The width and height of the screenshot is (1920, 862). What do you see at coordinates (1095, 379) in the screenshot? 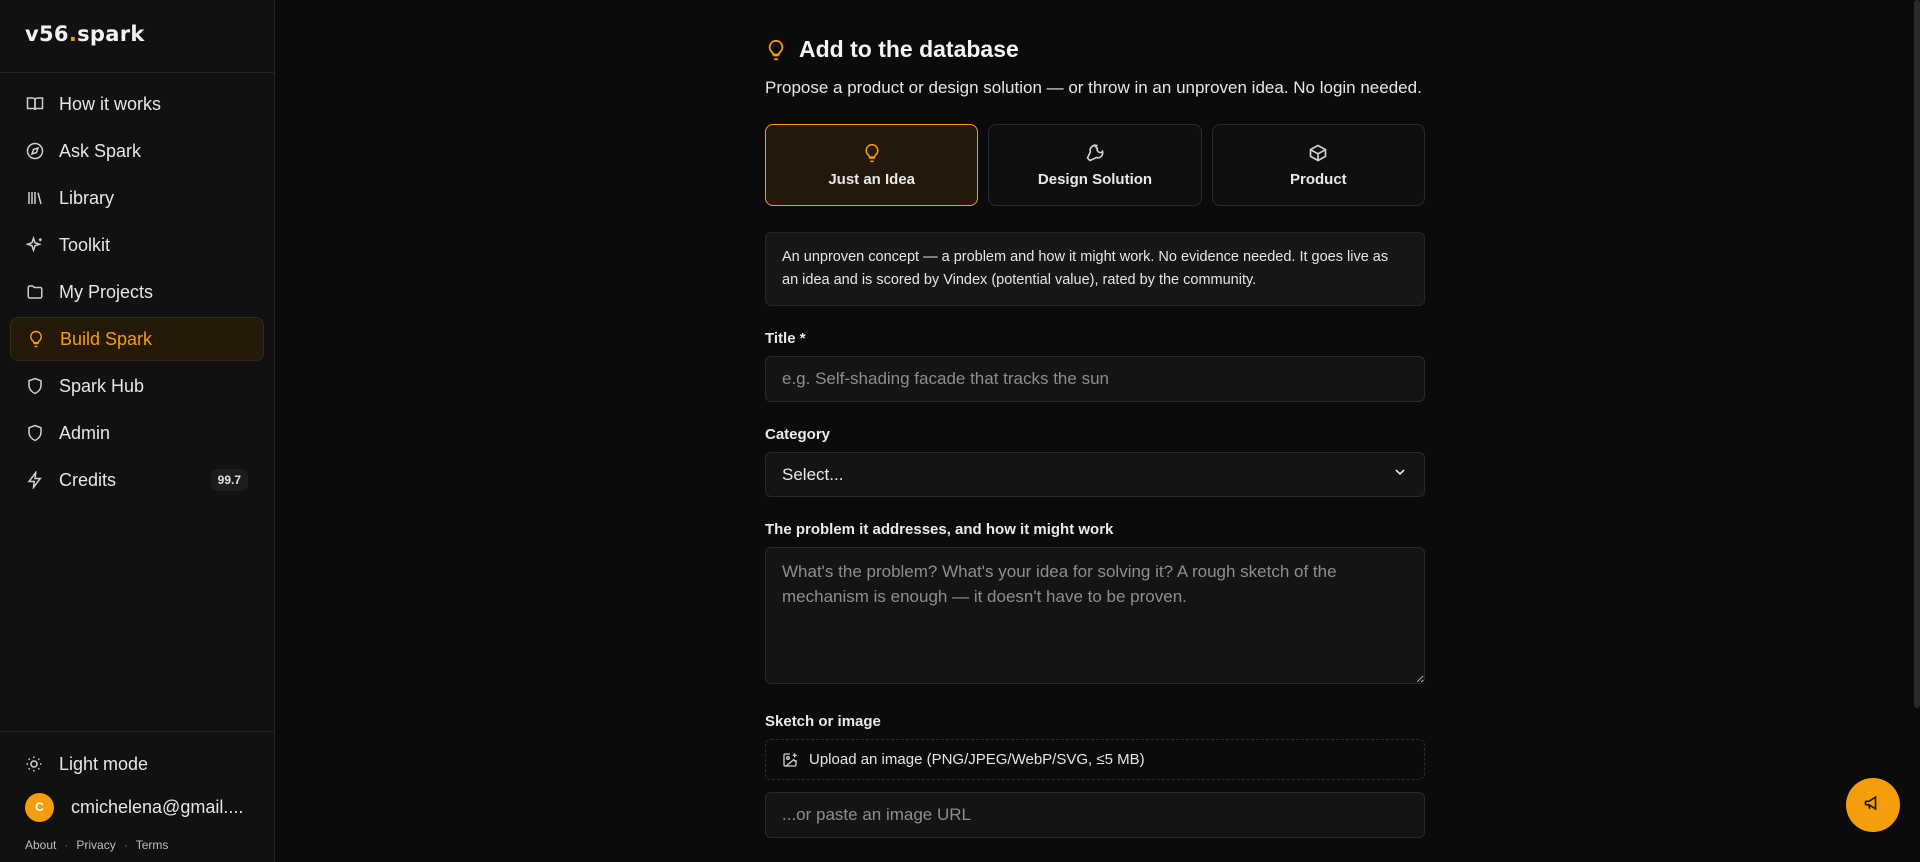
I see `title-input` at bounding box center [1095, 379].